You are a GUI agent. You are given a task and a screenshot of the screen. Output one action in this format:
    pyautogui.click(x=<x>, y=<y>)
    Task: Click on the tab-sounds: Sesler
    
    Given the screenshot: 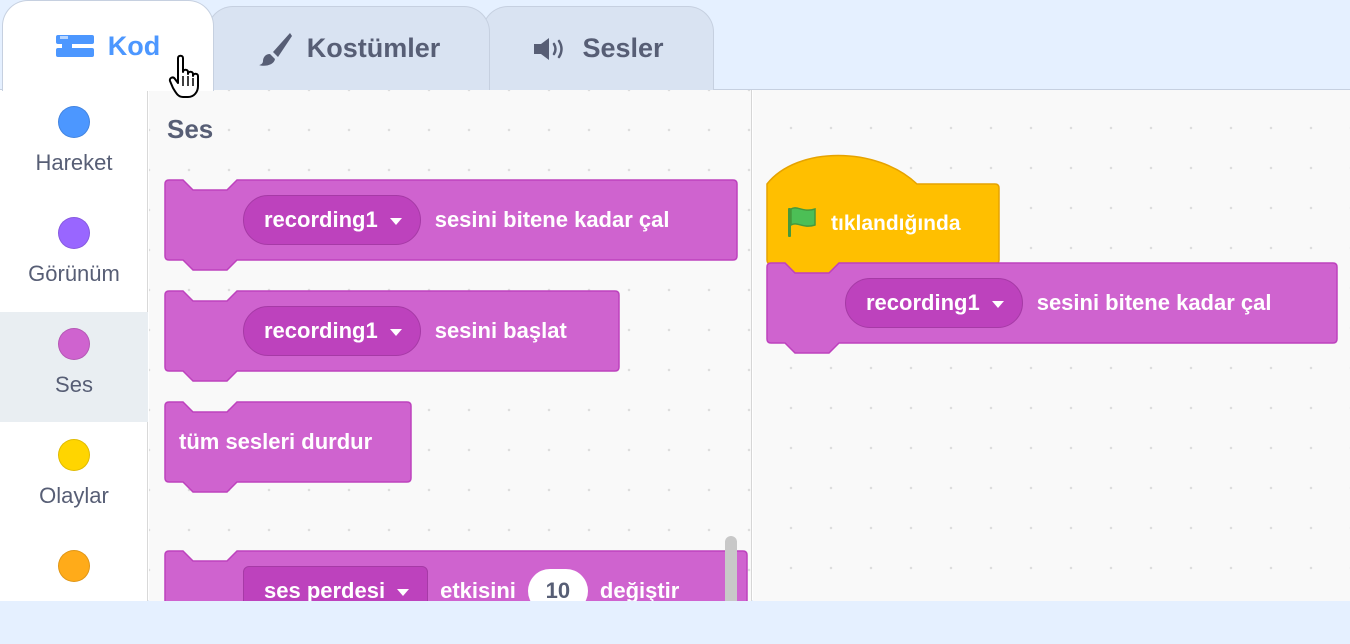 What is the action you would take?
    pyautogui.click(x=598, y=48)
    